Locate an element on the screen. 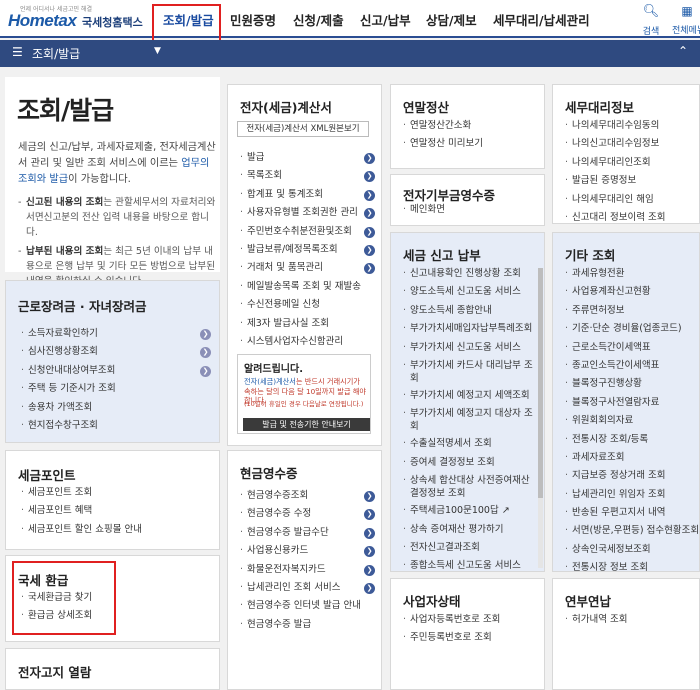  list-item: 현금영수증조회 ❯ is located at coordinates (307, 496).